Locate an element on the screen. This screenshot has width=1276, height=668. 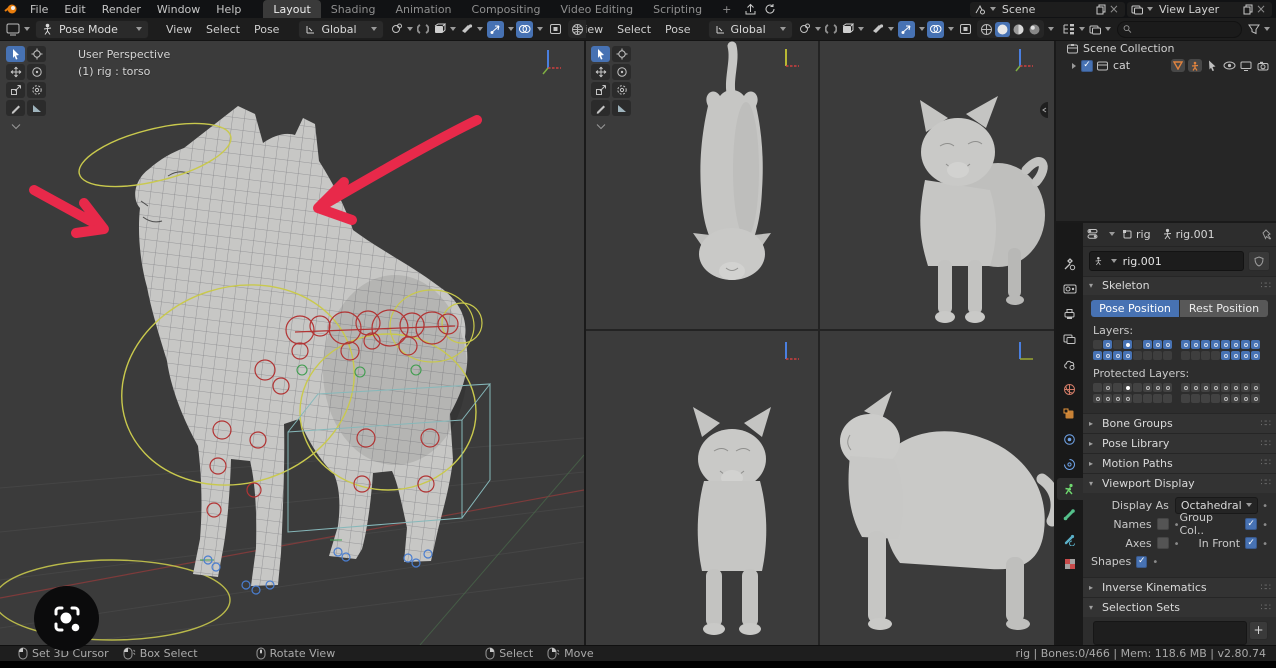
menu-pose: Pose is located at coordinates (266, 29).